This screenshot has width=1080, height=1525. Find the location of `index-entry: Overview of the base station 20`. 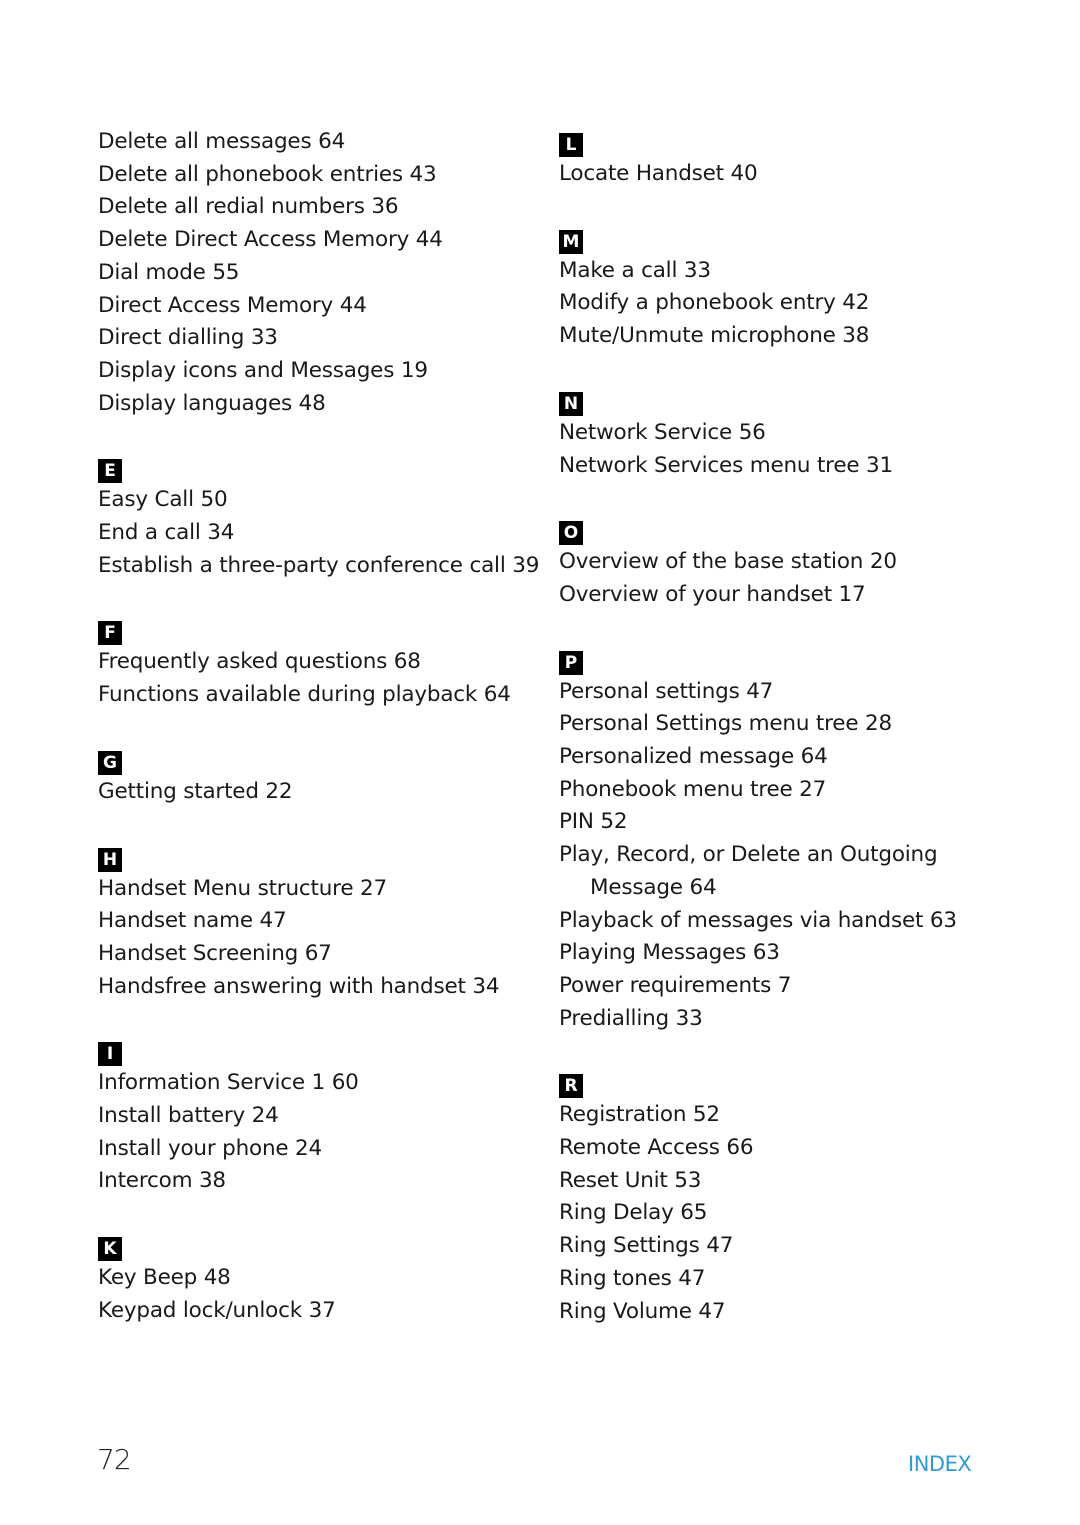

index-entry: Overview of the base station 20 is located at coordinates (779, 562).